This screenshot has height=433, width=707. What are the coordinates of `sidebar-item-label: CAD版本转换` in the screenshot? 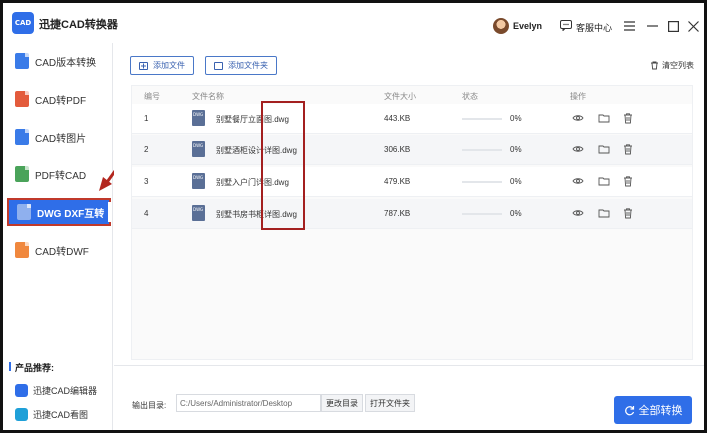 It's located at (66, 63).